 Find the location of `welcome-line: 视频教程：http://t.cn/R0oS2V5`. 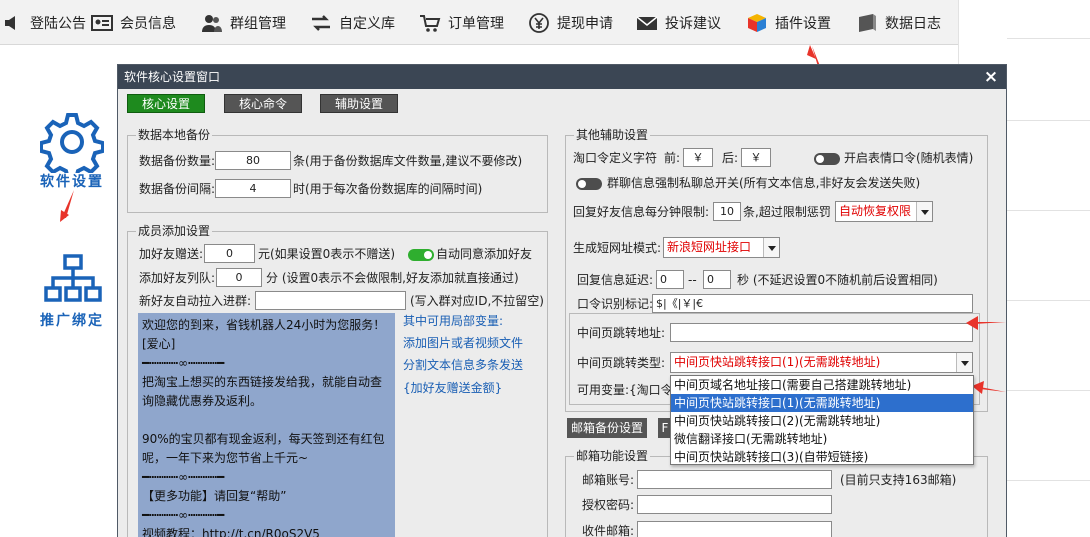

welcome-line: 视频教程：http://t.cn/R0oS2V5 is located at coordinates (231, 532).